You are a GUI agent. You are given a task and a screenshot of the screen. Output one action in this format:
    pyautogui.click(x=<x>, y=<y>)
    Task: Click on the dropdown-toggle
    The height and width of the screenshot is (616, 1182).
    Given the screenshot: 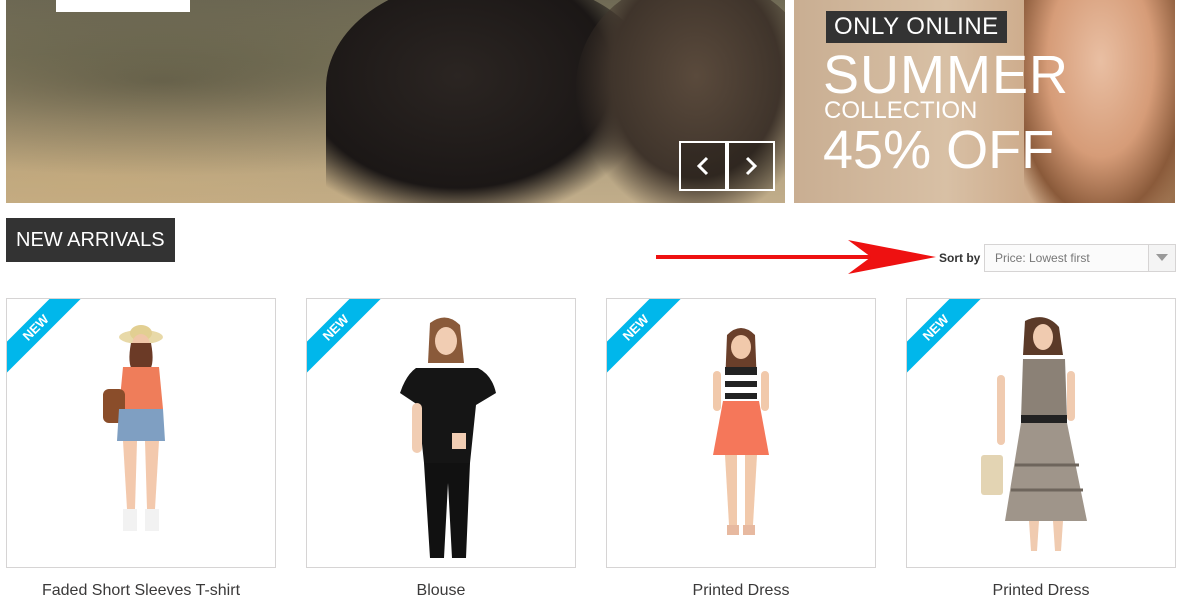 What is the action you would take?
    pyautogui.click(x=1161, y=258)
    